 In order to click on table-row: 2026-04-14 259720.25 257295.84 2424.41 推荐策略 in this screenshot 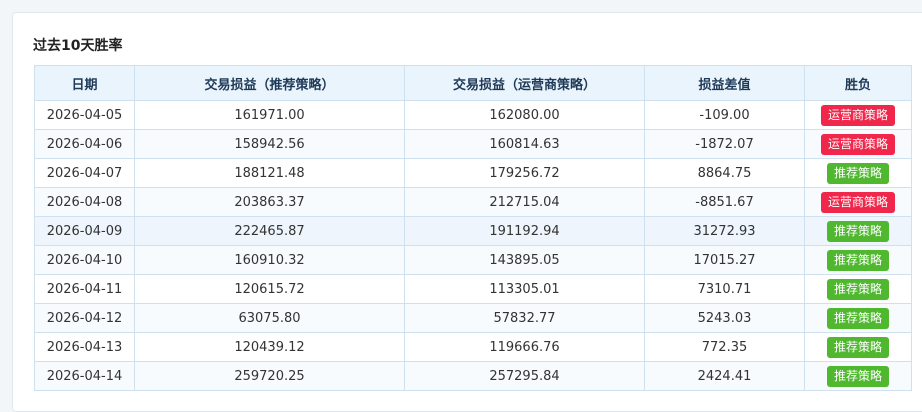, I will do `click(473, 376)`.